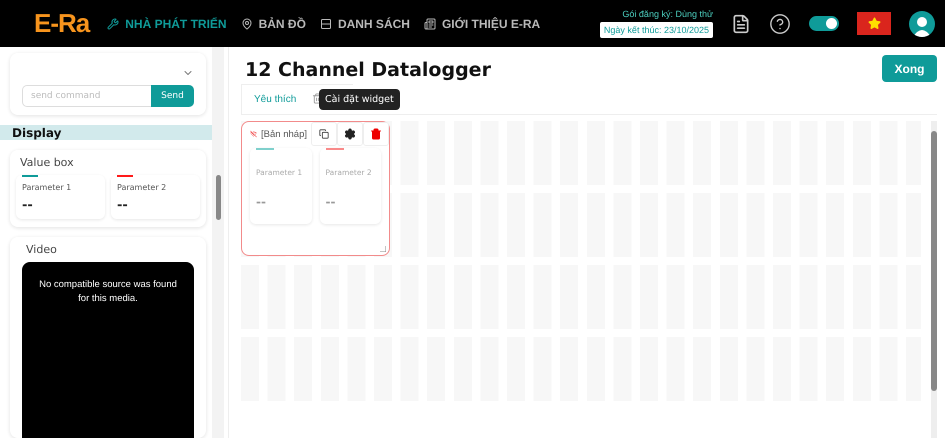 This screenshot has width=945, height=438. What do you see at coordinates (62, 23) in the screenshot?
I see `e-ra-logo: E-Ra` at bounding box center [62, 23].